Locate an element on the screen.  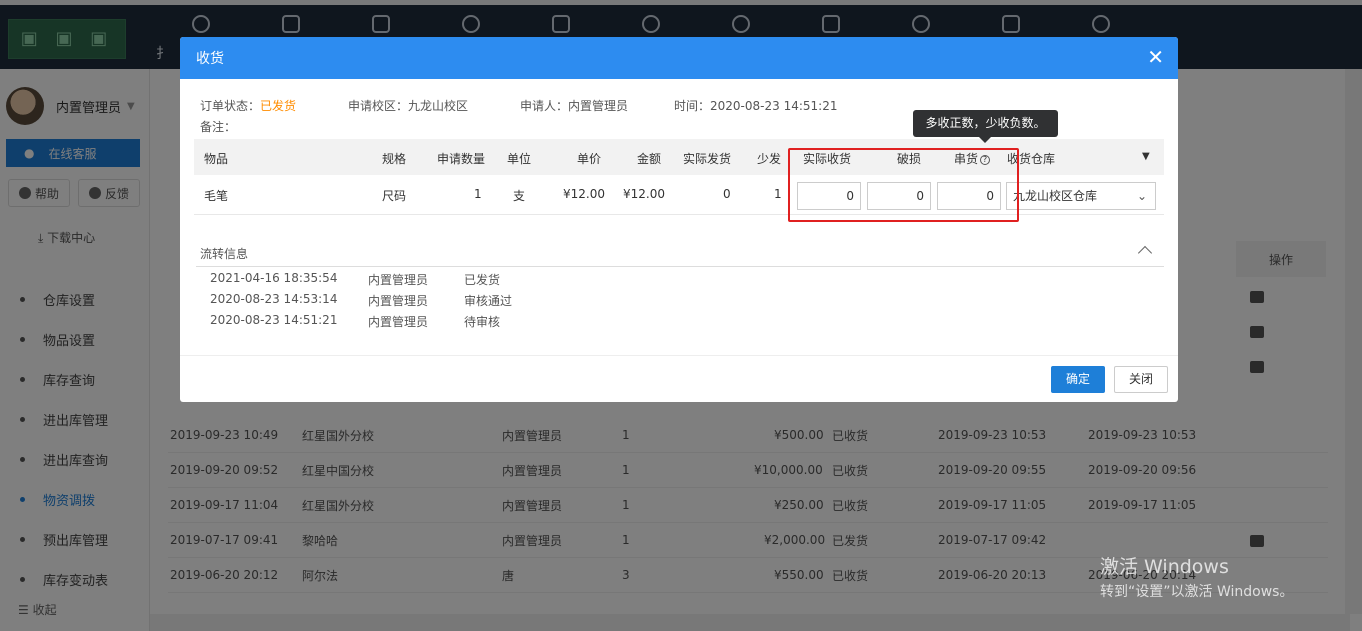
item-price: ¥12.00 is located at coordinates (584, 194).